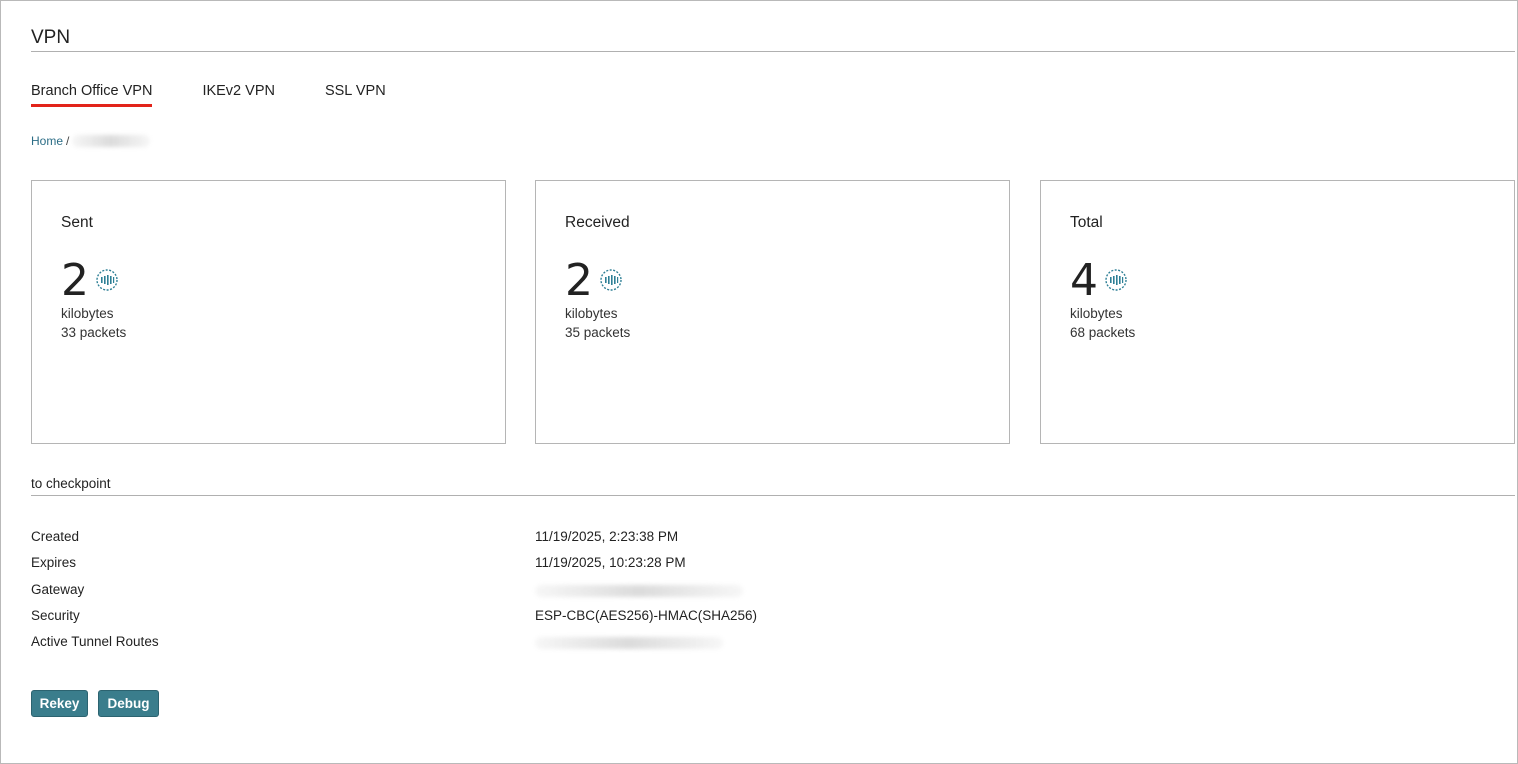 This screenshot has width=1518, height=764. Describe the element at coordinates (597, 222) in the screenshot. I see `card-title: Received` at that location.